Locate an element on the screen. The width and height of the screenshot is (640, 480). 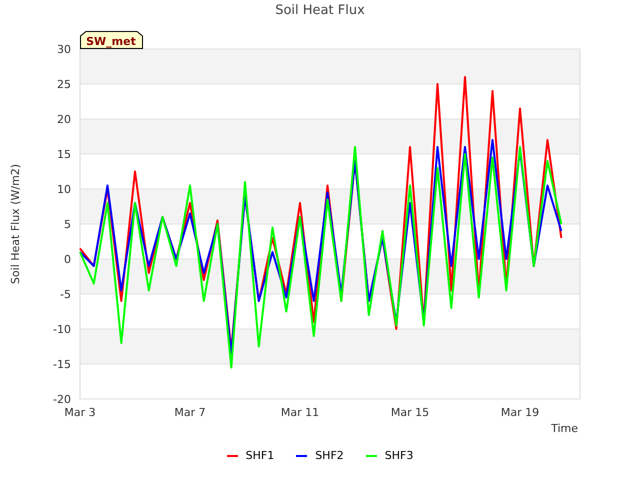
y-axis-title: Soil Heat Flux (W/m2) is located at coordinates (15, 224).